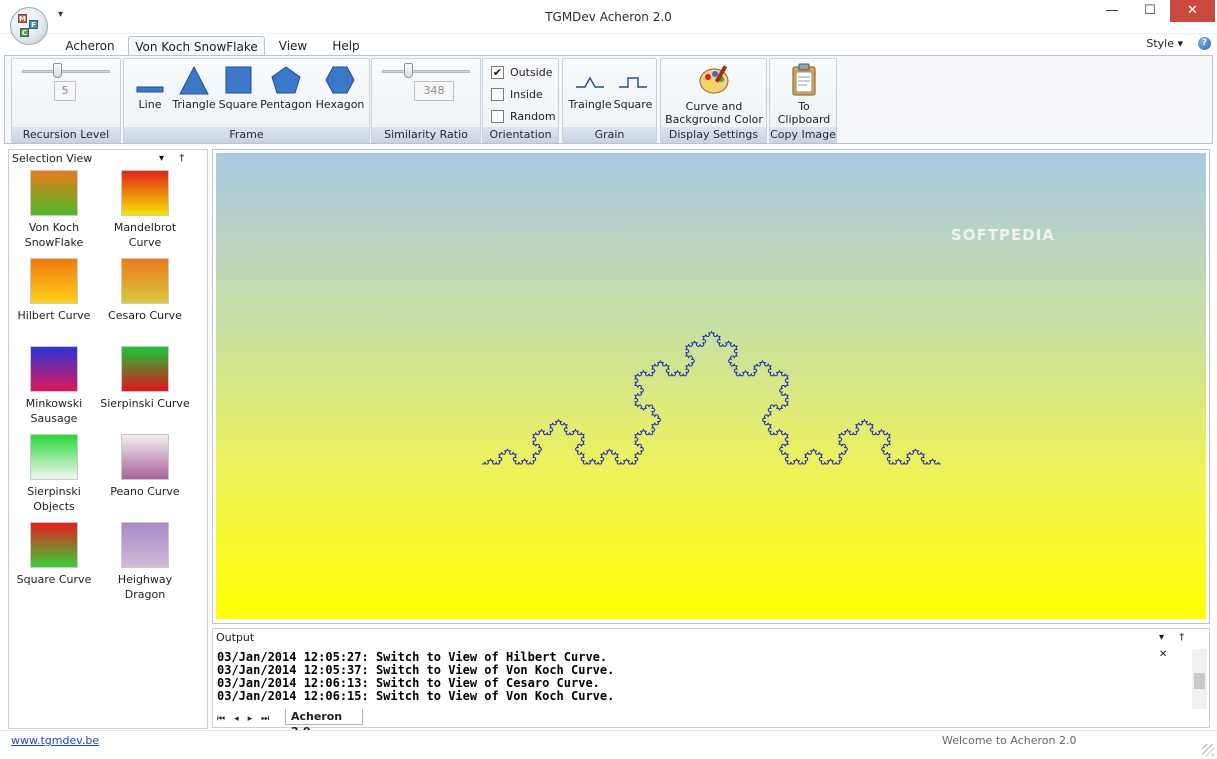 The image size is (1217, 759). What do you see at coordinates (145, 403) in the screenshot?
I see `fractal-caption: Sierpinski Curve` at bounding box center [145, 403].